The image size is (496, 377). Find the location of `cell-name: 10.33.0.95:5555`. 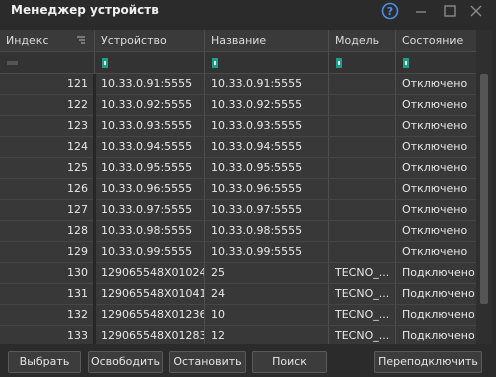

cell-name: 10.33.0.95:5555 is located at coordinates (267, 168).